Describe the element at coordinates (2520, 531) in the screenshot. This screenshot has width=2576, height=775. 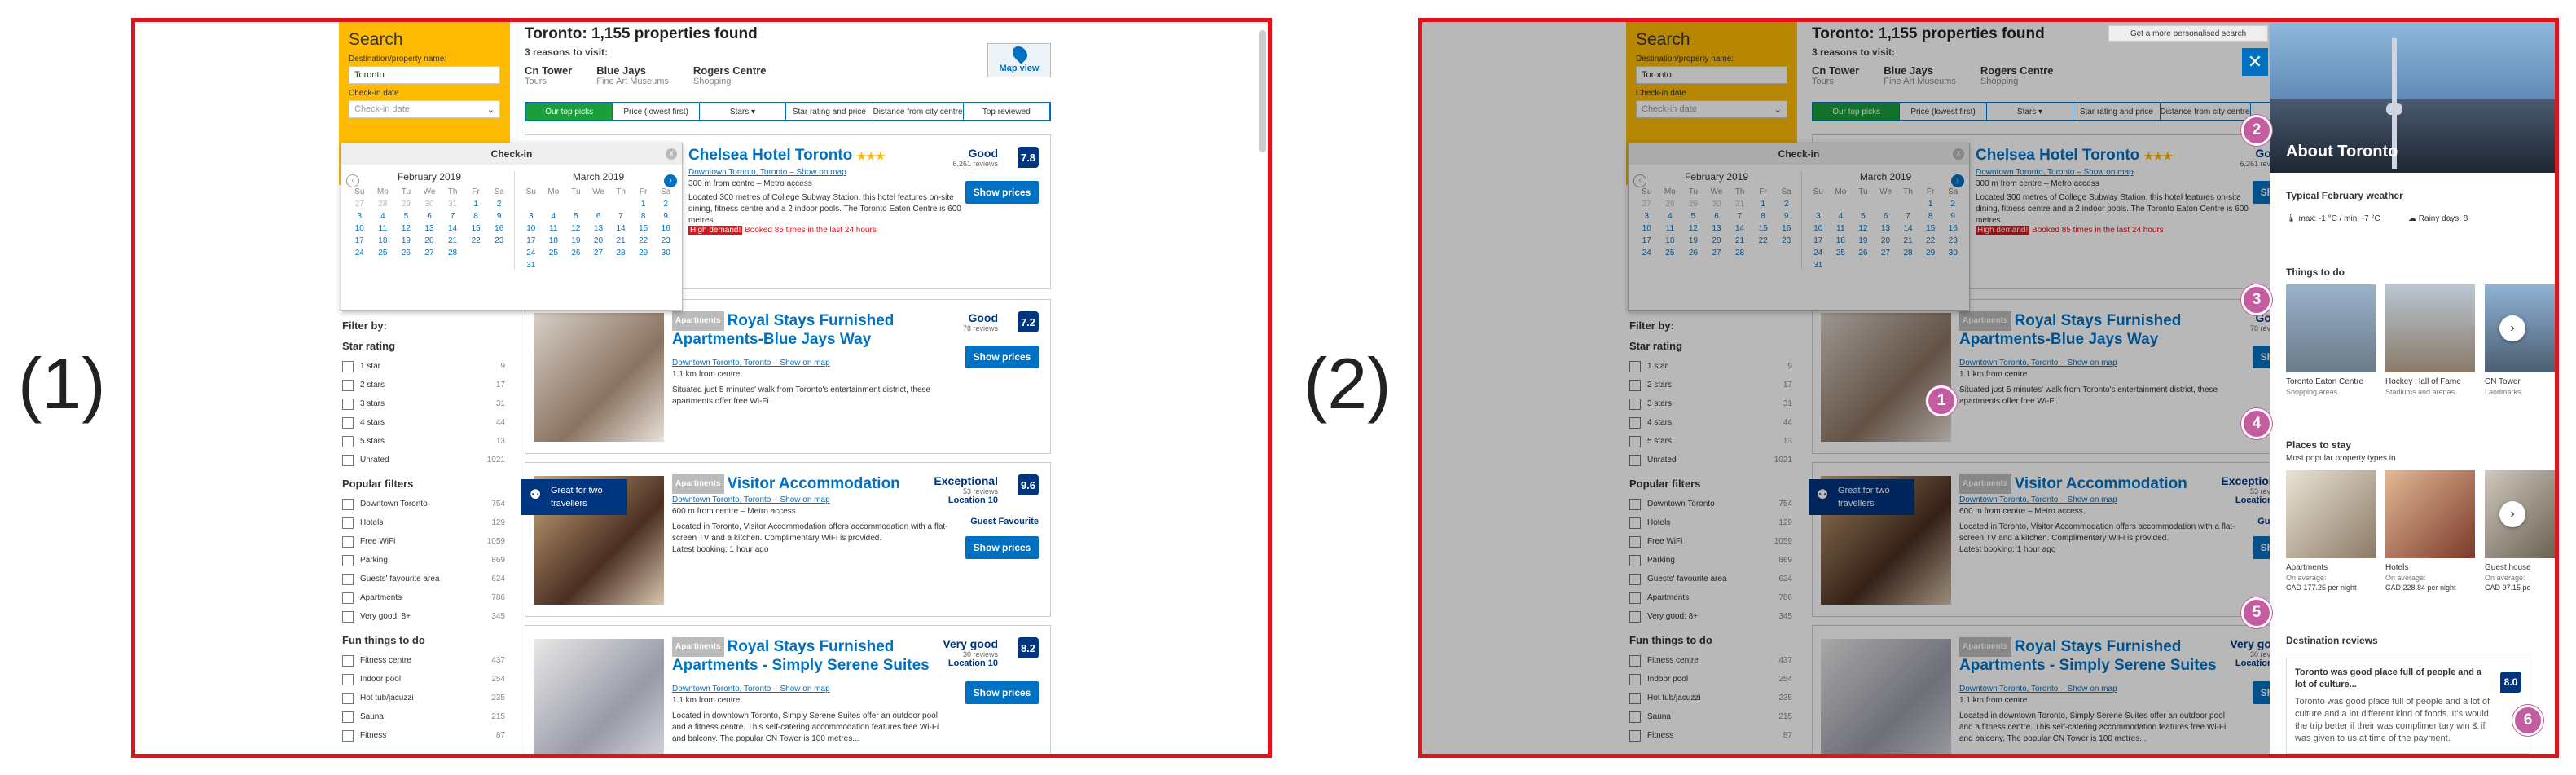
I see `stay-type-card: Guest house On average: CAD 97.15 pe` at that location.